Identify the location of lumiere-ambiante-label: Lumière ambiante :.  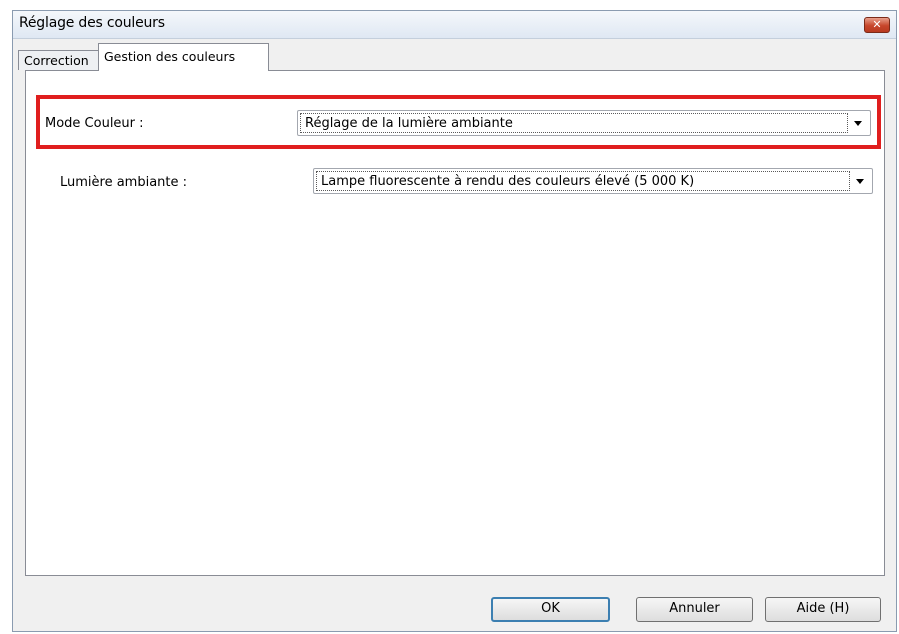
(124, 182).